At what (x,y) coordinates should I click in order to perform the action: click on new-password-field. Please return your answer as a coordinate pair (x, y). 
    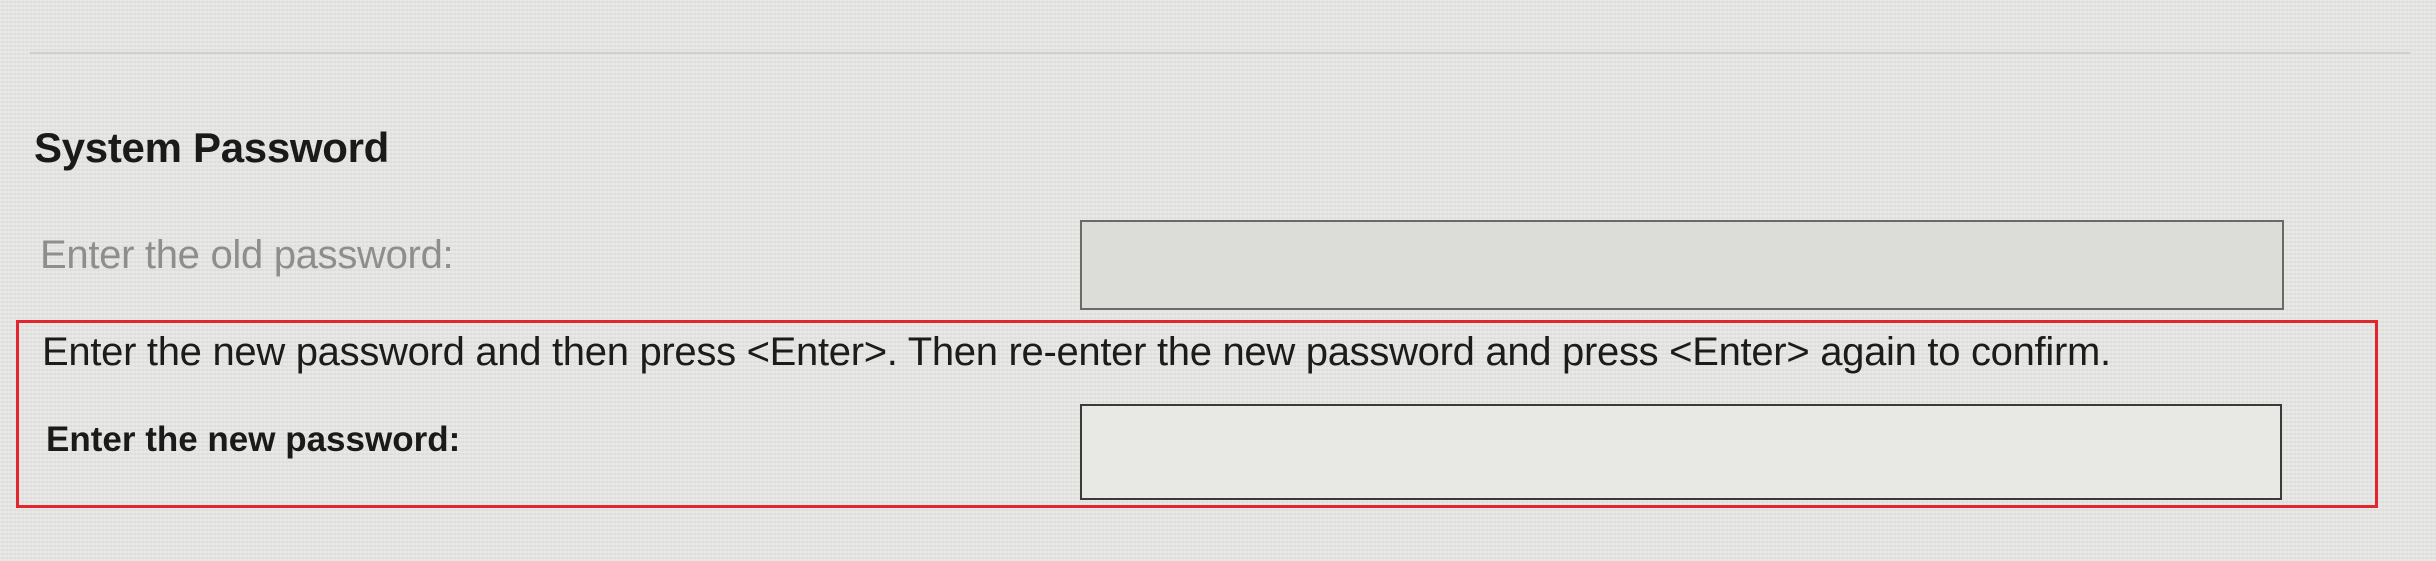
    Looking at the image, I should click on (1681, 452).